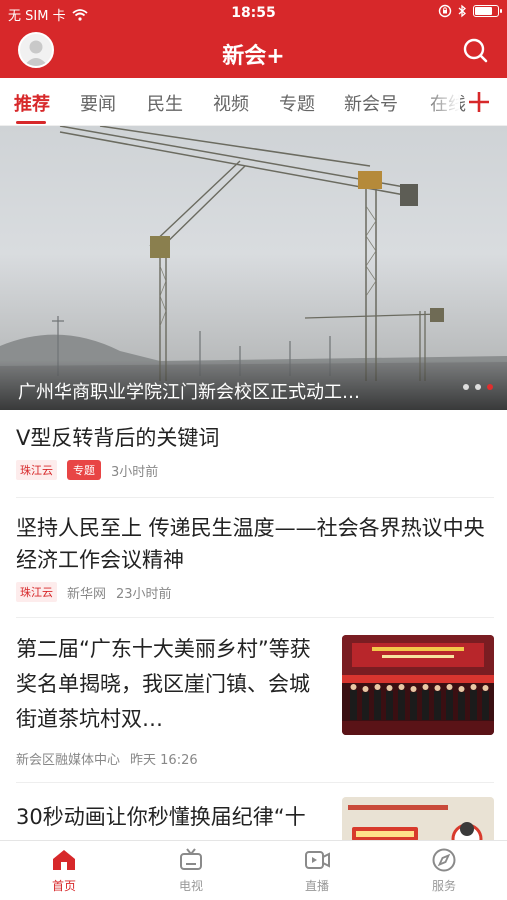 The width and height of the screenshot is (507, 900). I want to click on news-meta: 新会区融媒体中心 昨天 16:26, so click(171, 758).